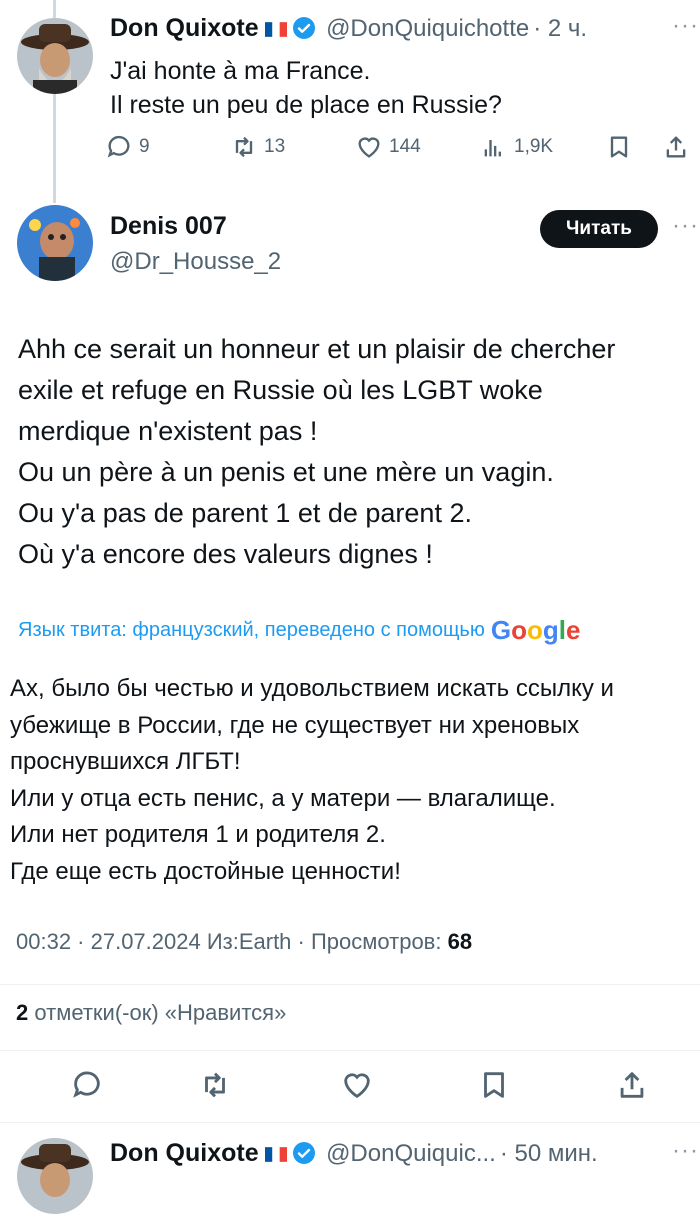 The height and width of the screenshot is (1214, 700). Describe the element at coordinates (144, 146) in the screenshot. I see `reply-count: 9` at that location.